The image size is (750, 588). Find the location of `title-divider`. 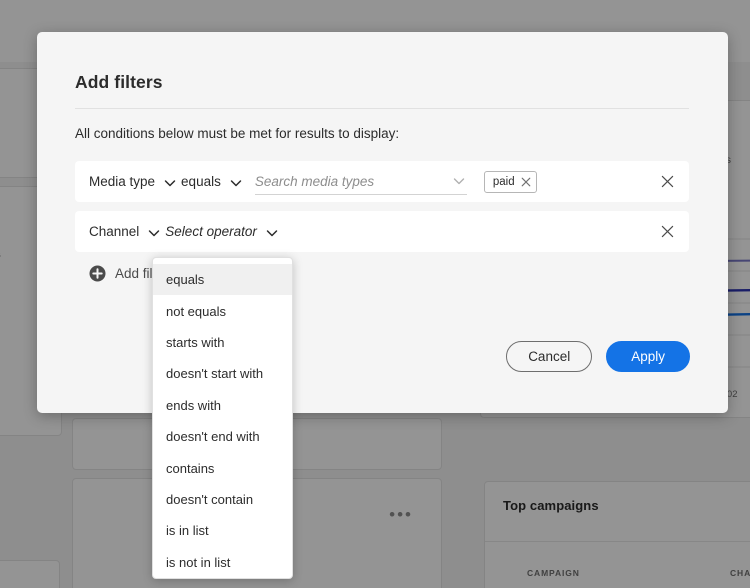

title-divider is located at coordinates (382, 108).